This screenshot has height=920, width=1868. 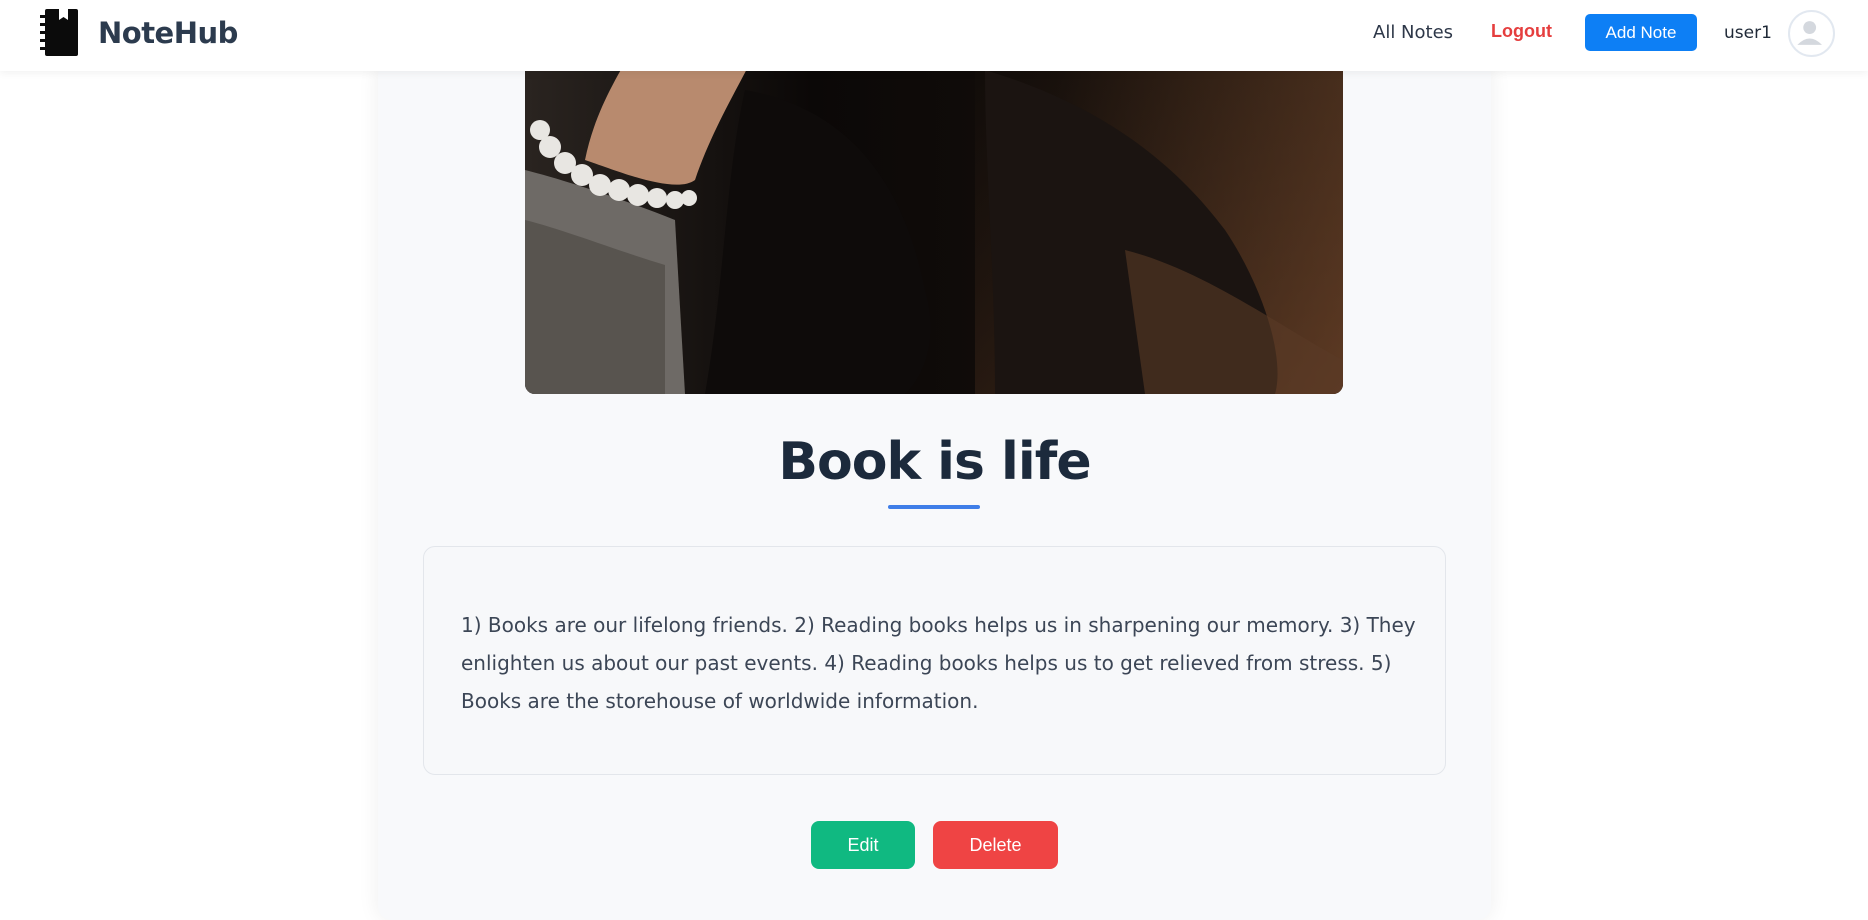 What do you see at coordinates (934, 462) in the screenshot?
I see `note-title: Book is life` at bounding box center [934, 462].